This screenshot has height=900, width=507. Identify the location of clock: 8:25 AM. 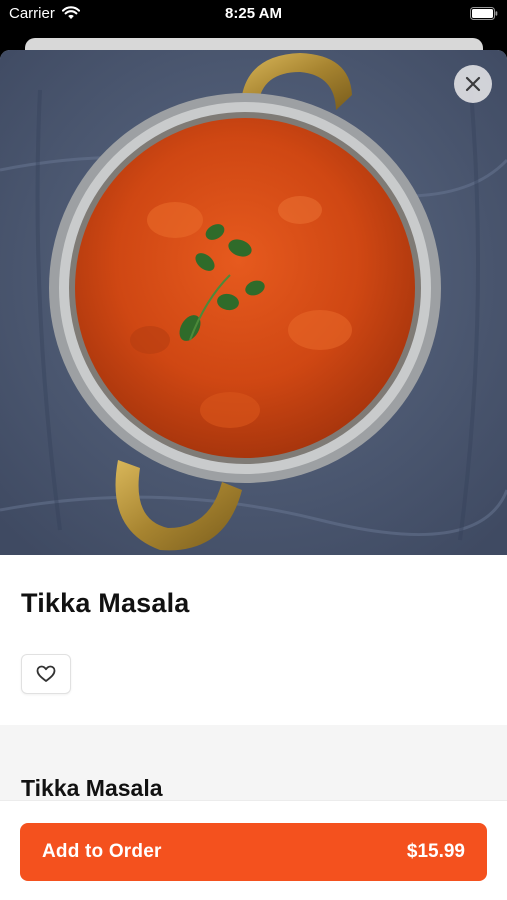
(253, 13).